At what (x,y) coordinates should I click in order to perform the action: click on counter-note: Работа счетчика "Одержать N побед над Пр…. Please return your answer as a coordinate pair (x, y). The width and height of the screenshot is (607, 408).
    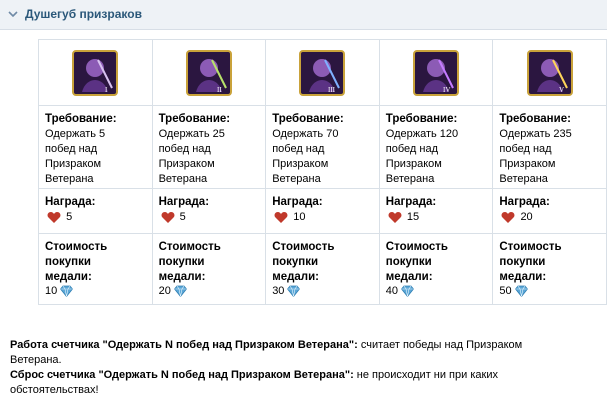
    Looking at the image, I should click on (305, 353).